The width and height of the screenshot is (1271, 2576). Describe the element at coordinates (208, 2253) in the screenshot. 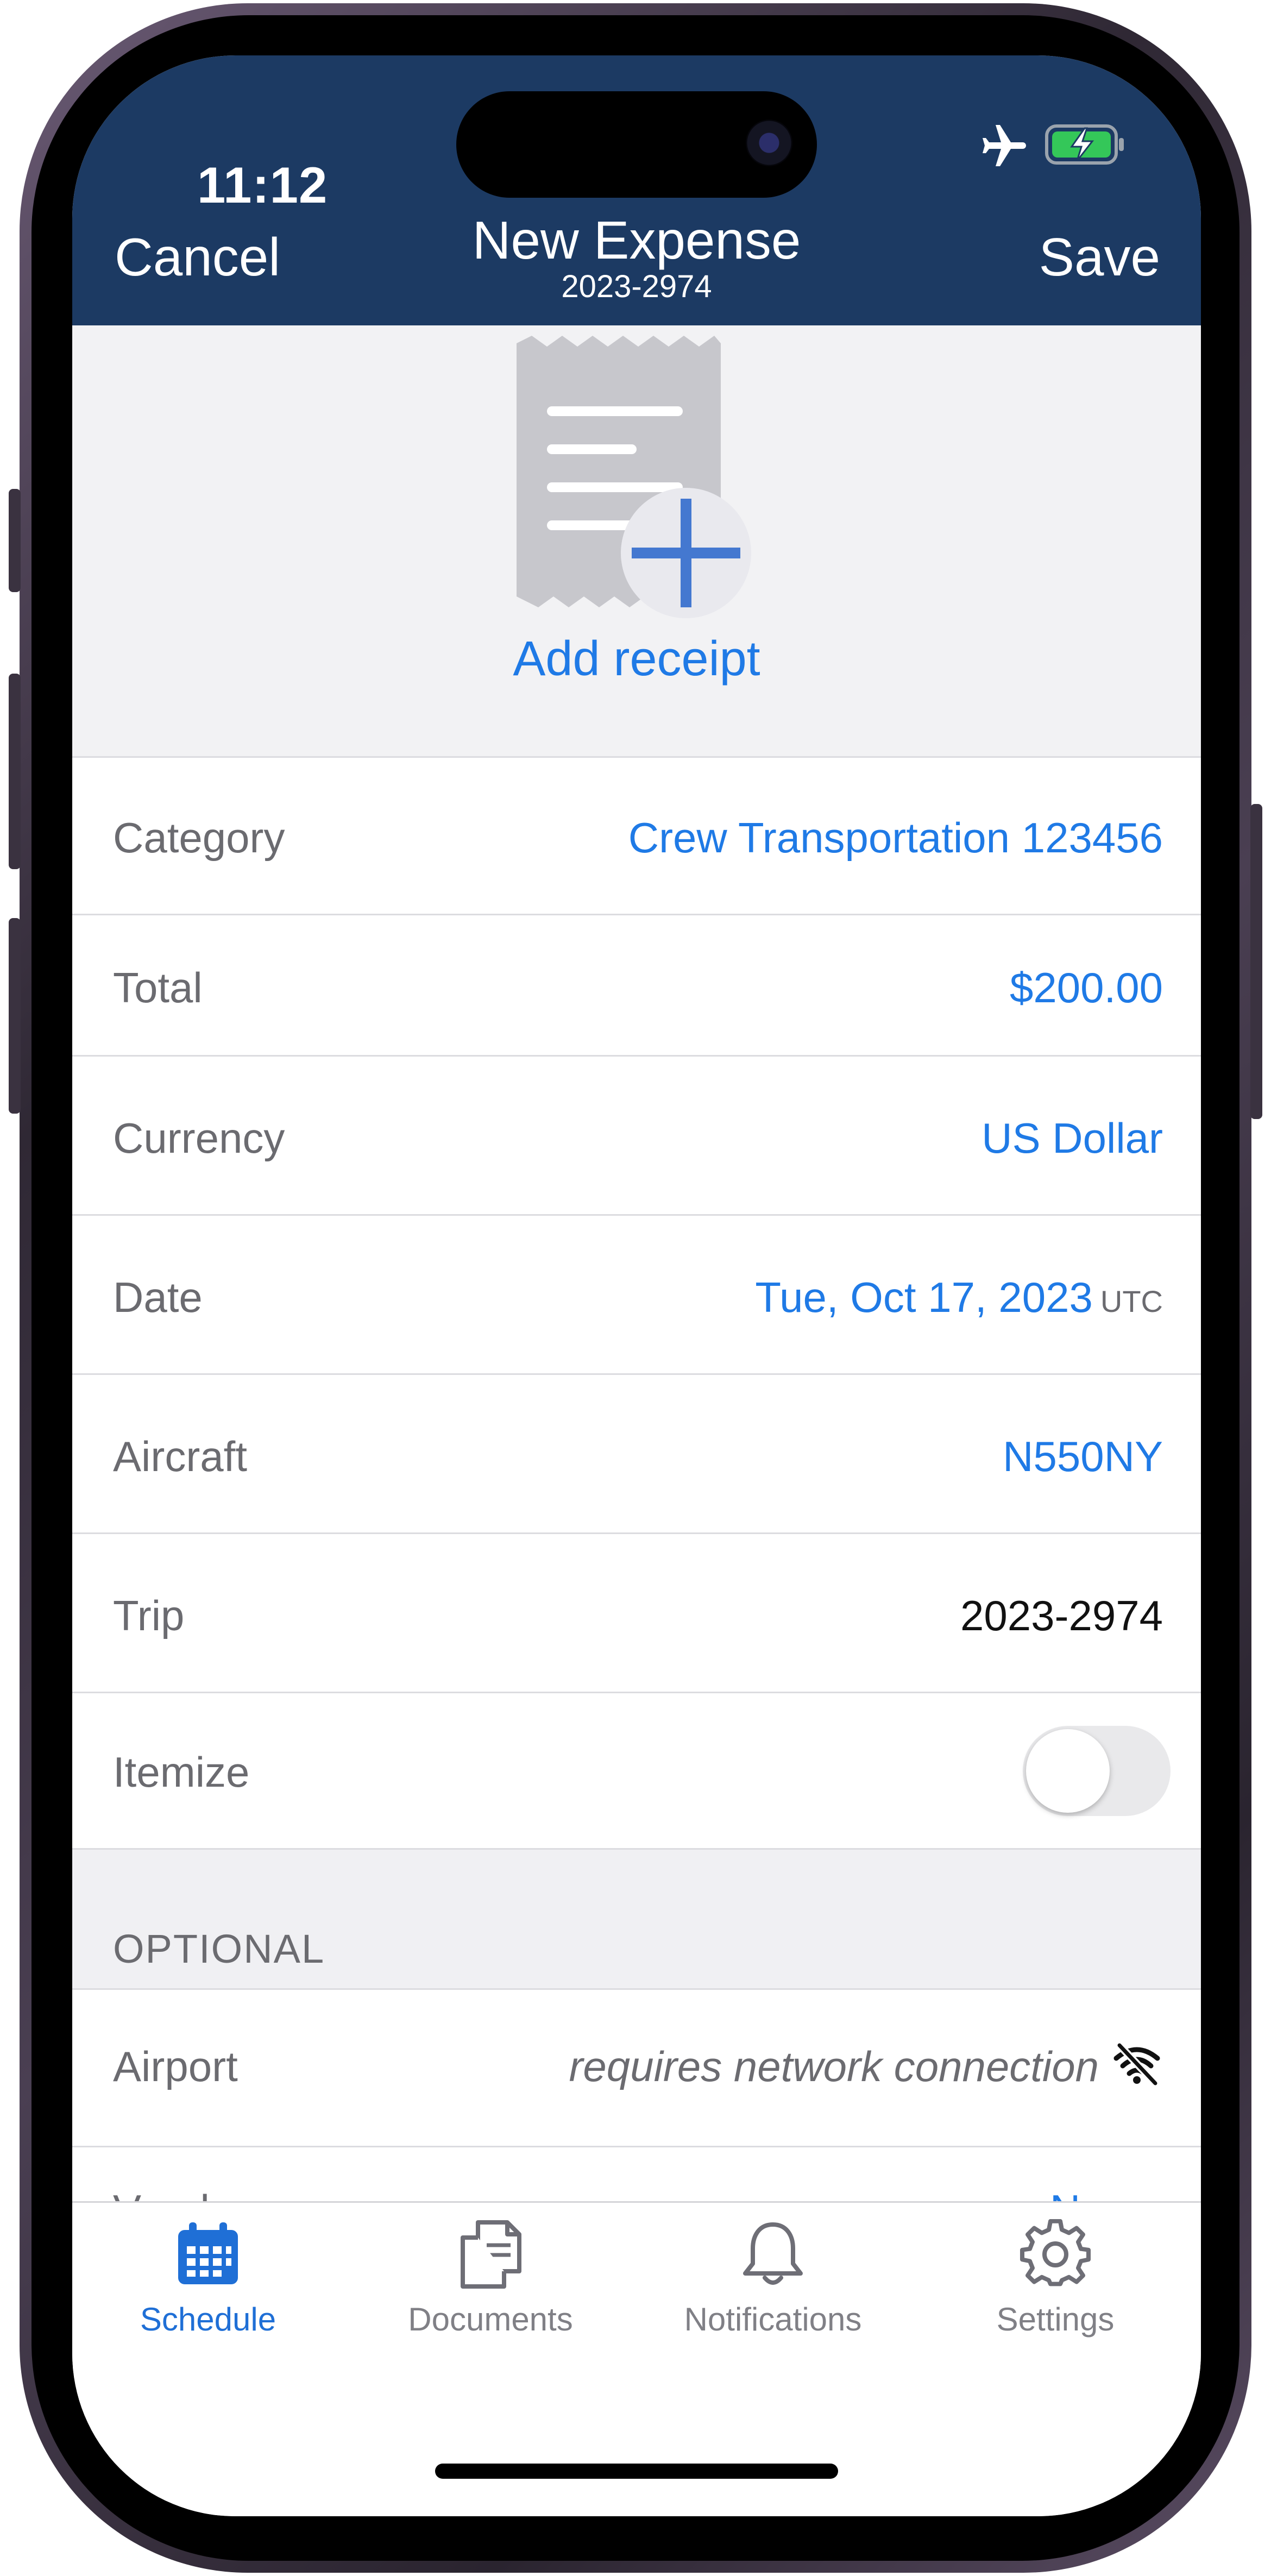

I see `calendar-icon` at that location.